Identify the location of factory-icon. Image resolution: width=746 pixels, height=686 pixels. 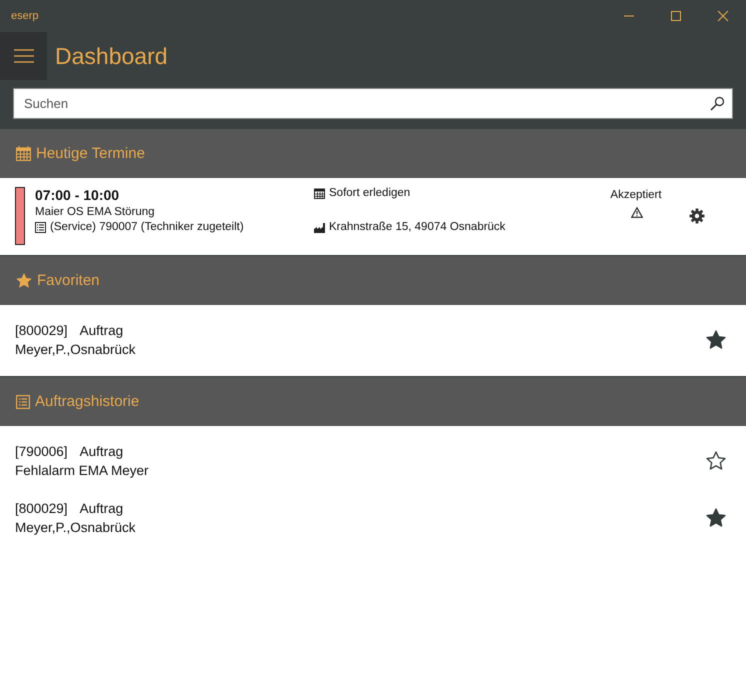
(319, 227).